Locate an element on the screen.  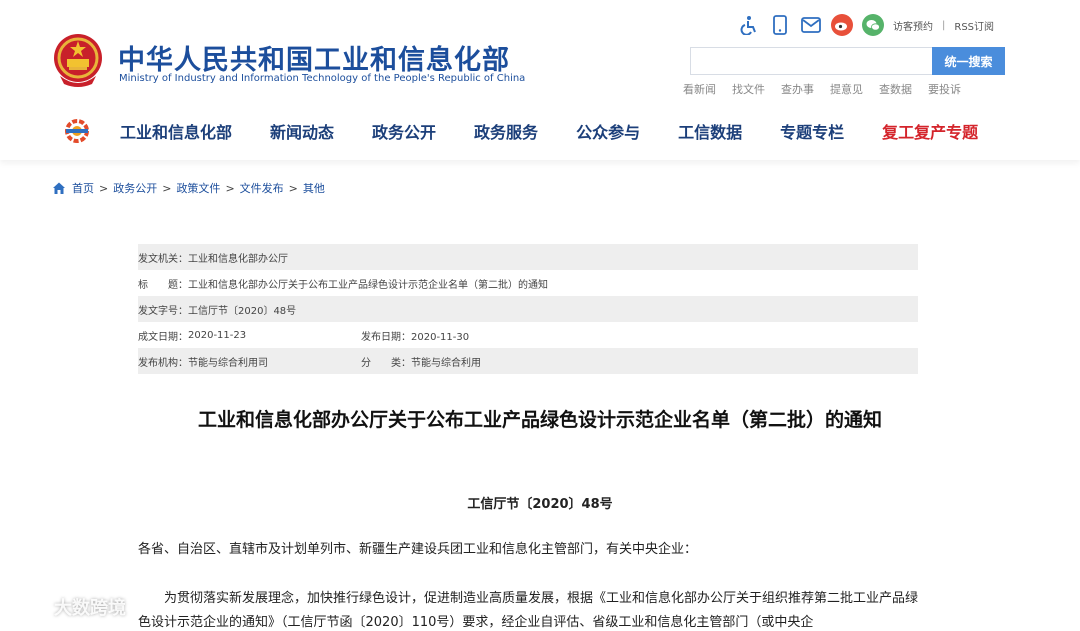
site-title: 中华人民共和国工业和信息化部 is located at coordinates (314, 57).